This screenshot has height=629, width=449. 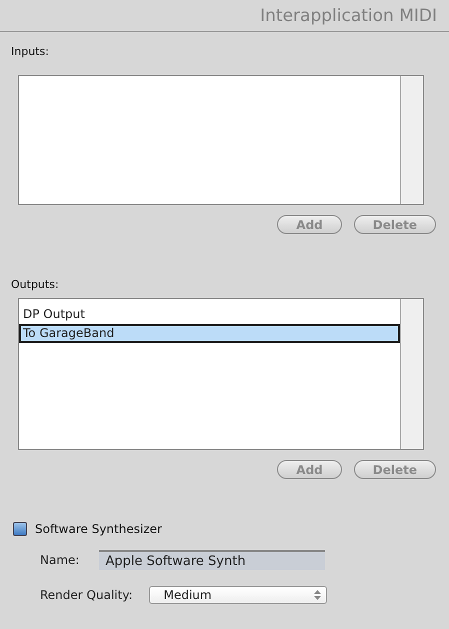 What do you see at coordinates (60, 560) in the screenshot?
I see `field-label: Name:` at bounding box center [60, 560].